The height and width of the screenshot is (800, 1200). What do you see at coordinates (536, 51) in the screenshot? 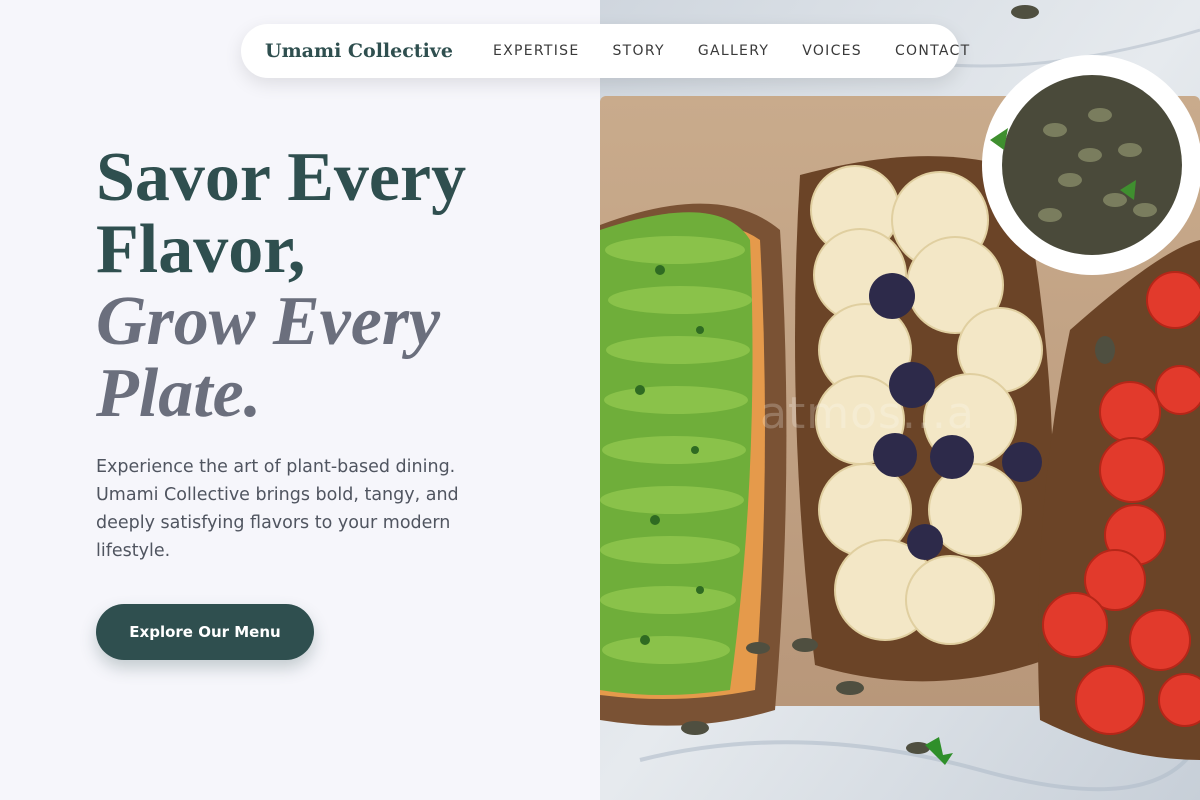
I see `nav-link-expertise: EXPERTISE` at bounding box center [536, 51].